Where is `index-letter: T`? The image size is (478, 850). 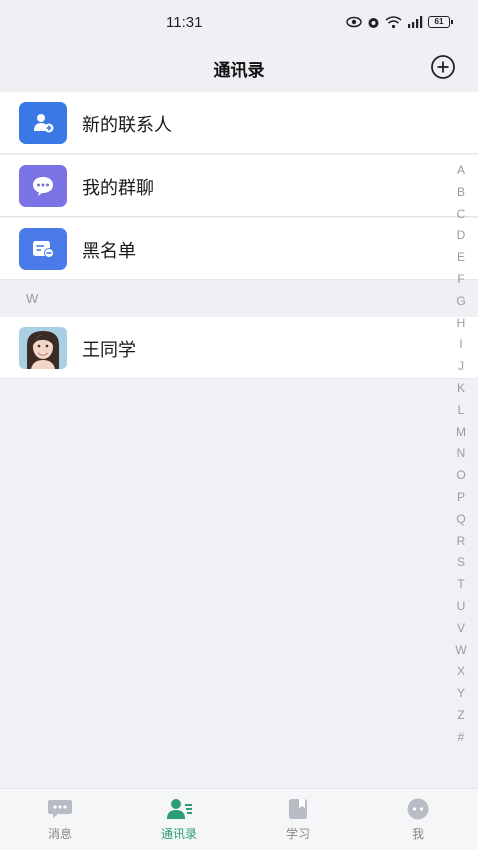 index-letter: T is located at coordinates (461, 585).